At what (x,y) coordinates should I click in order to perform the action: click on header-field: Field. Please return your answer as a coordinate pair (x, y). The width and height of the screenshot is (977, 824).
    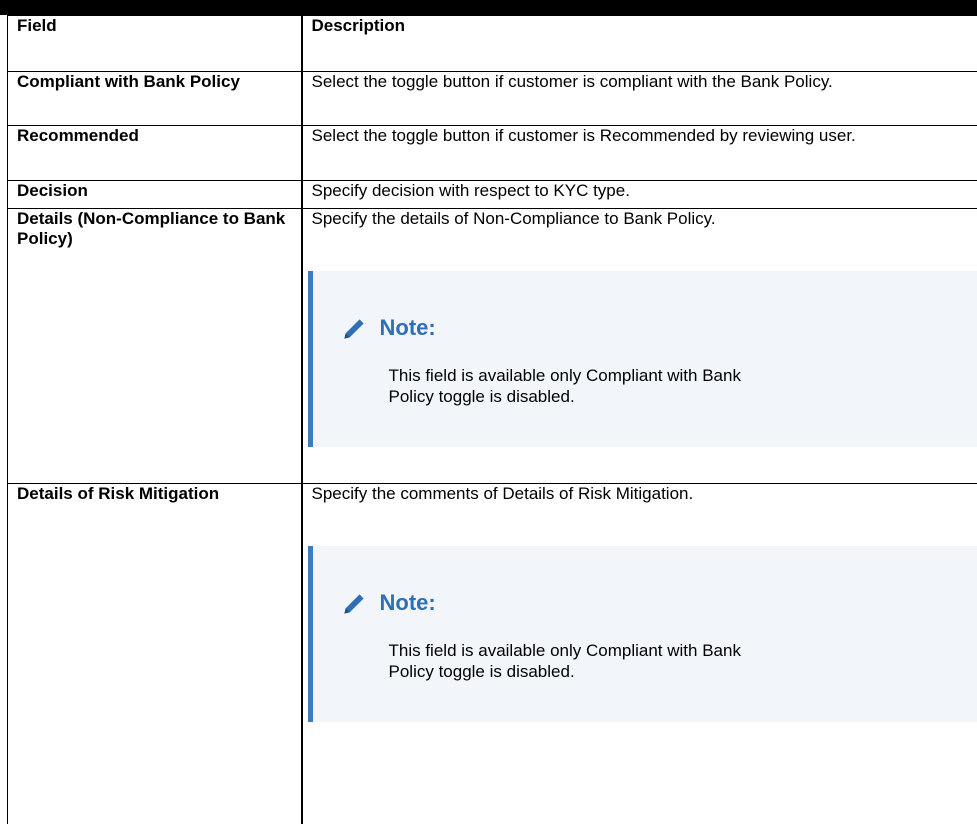
    Looking at the image, I should click on (155, 44).